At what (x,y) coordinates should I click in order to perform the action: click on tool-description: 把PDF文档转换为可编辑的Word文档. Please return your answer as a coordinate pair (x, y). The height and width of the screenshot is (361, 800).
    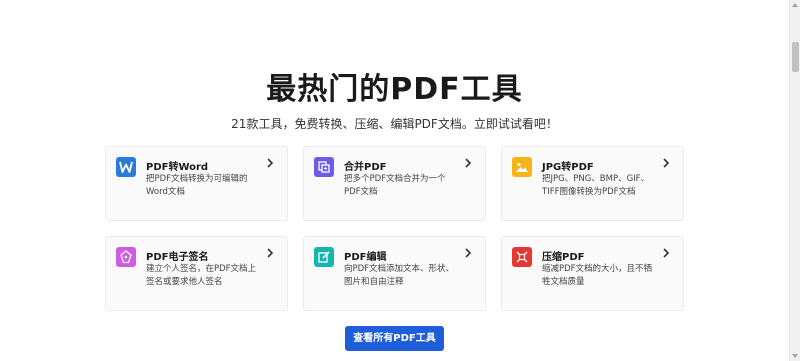
    Looking at the image, I should click on (197, 185).